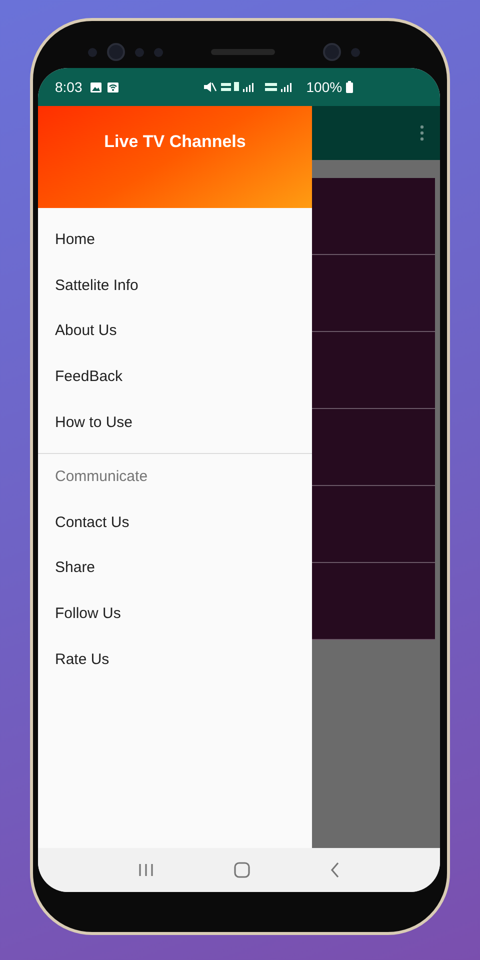 Image resolution: width=480 pixels, height=960 pixels. I want to click on menu-item: Home, so click(175, 240).